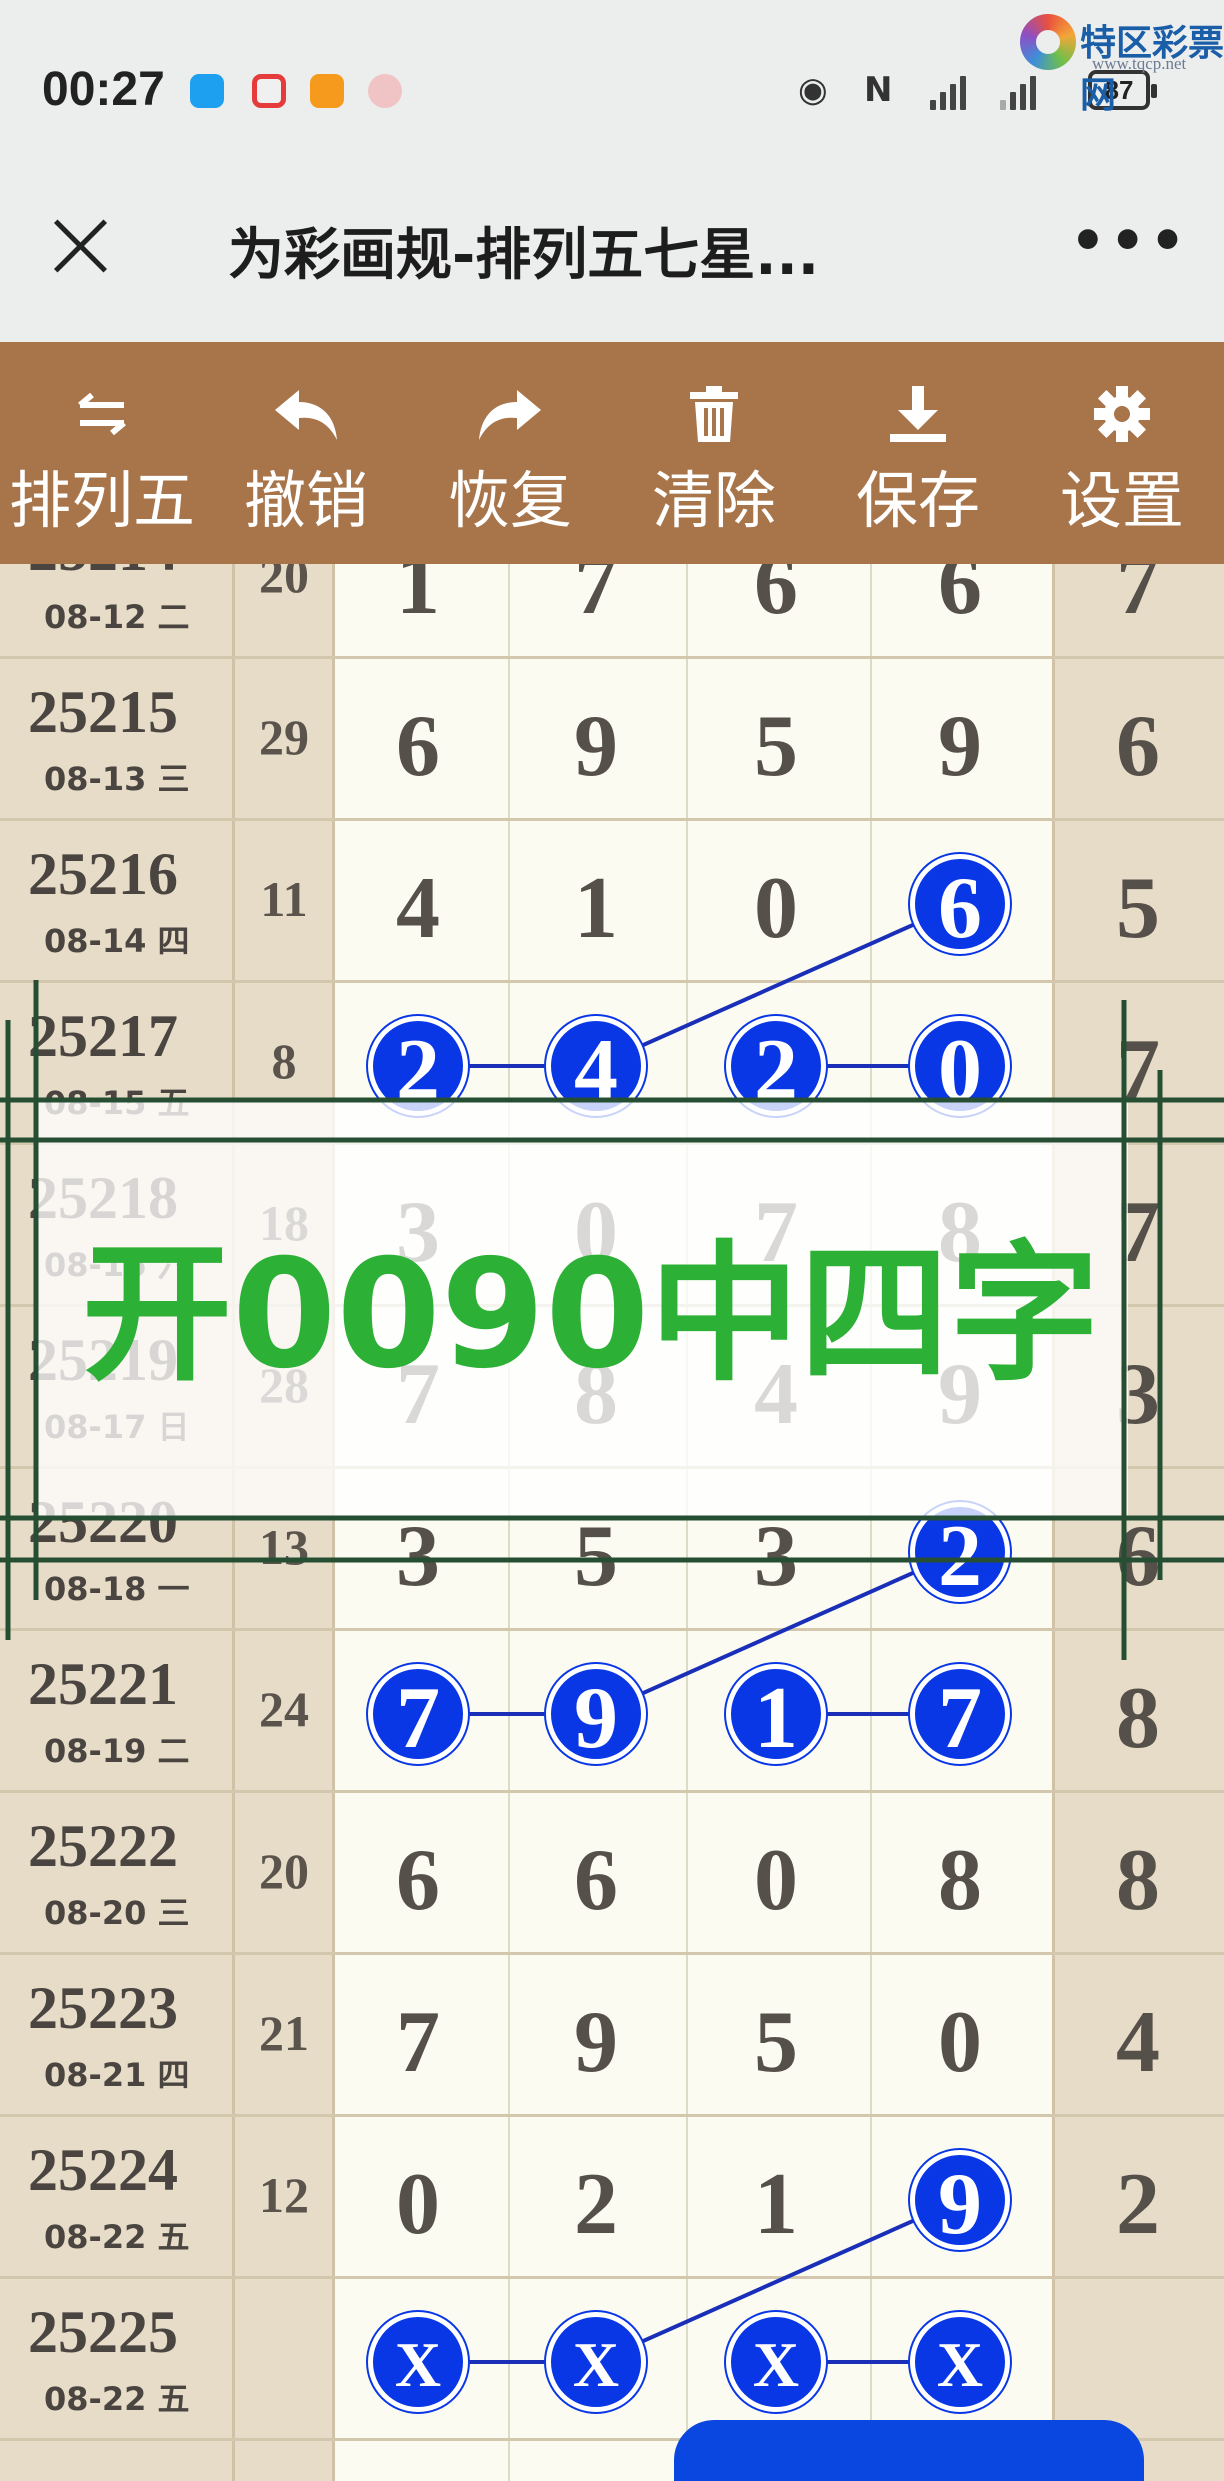  What do you see at coordinates (418, 908) in the screenshot?
I see `draw-digit: 4` at bounding box center [418, 908].